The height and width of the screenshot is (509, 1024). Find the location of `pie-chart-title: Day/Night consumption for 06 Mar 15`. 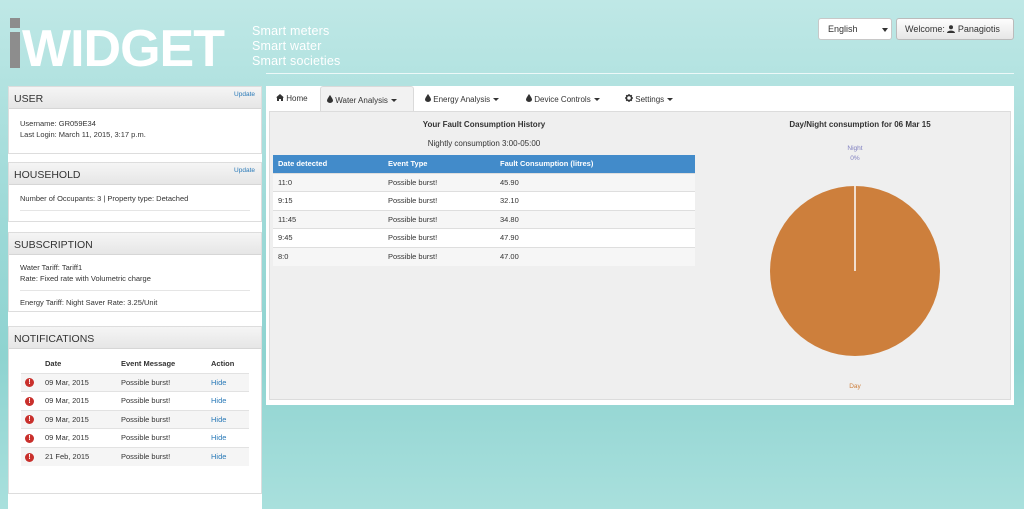

pie-chart-title: Day/Night consumption for 06 Mar 15 is located at coordinates (860, 124).